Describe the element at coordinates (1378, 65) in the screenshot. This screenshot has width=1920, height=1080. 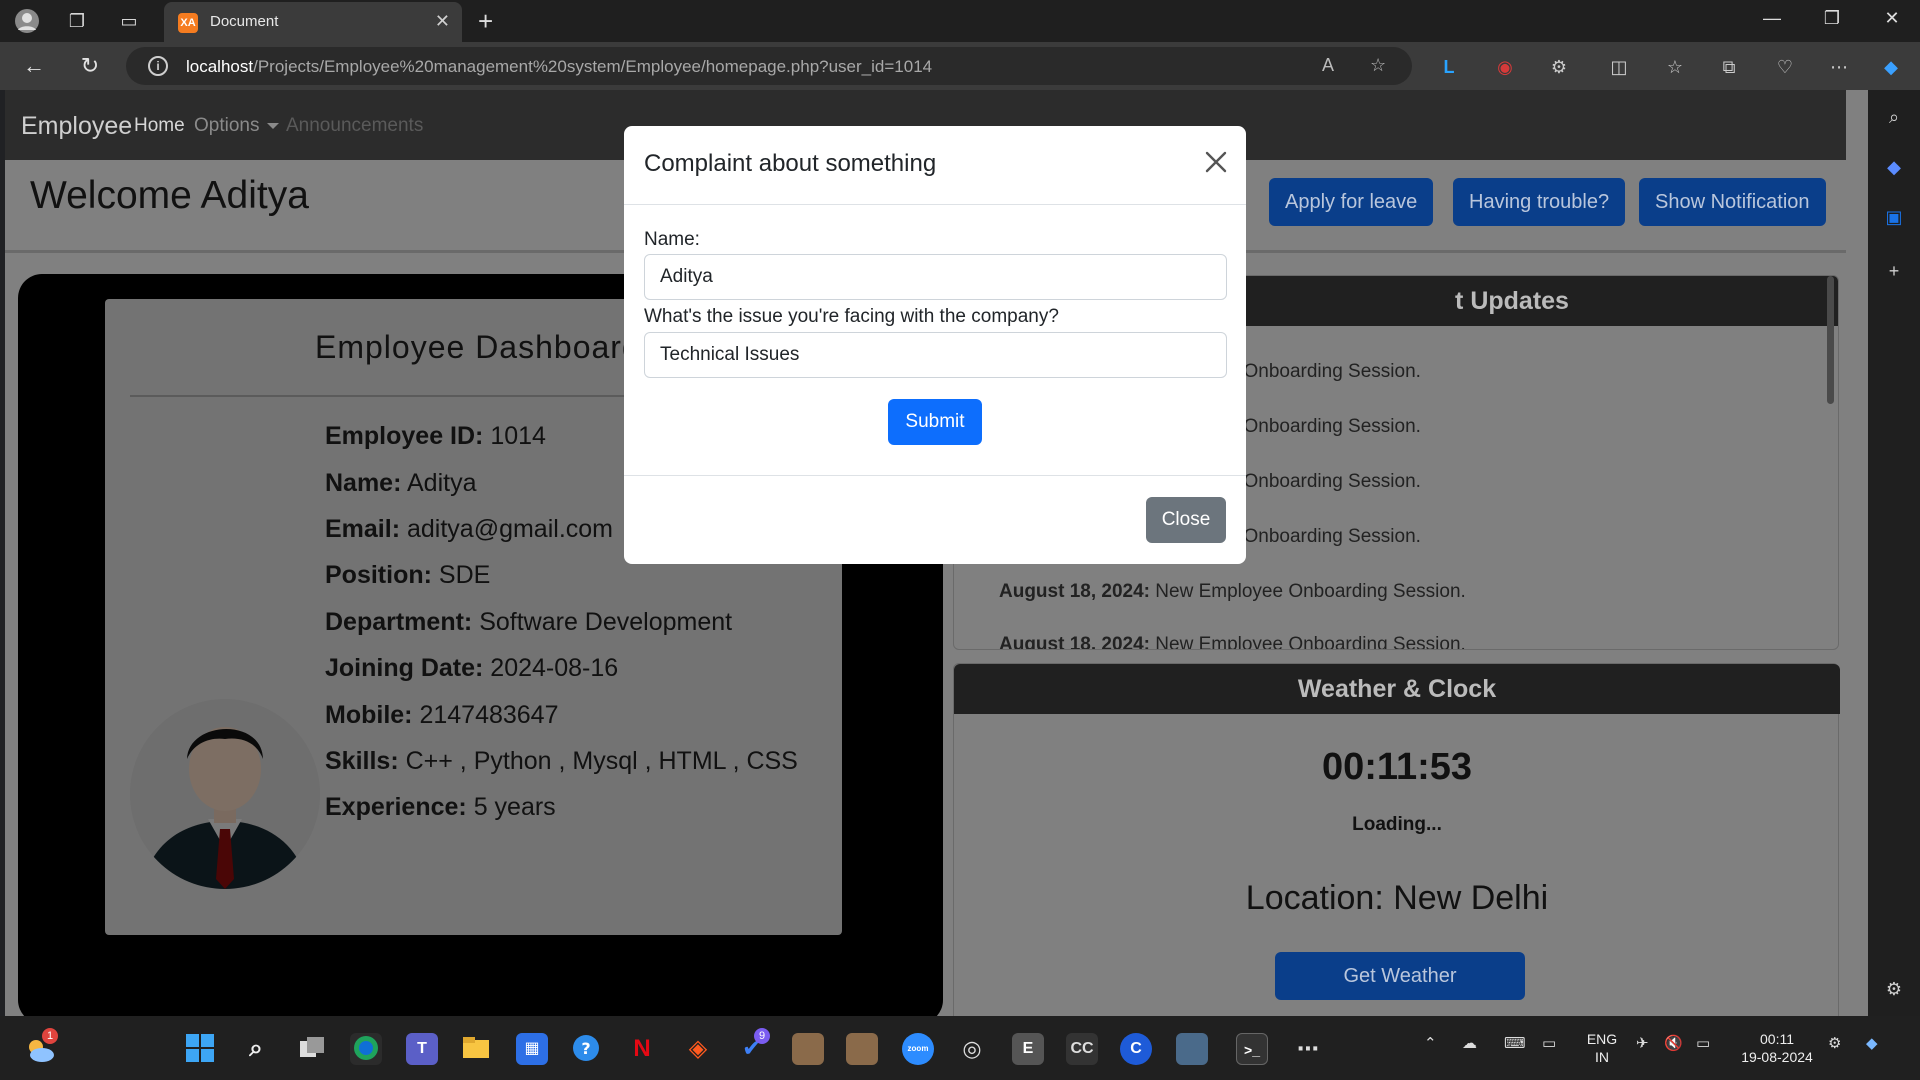
I see `favorite-star-icon: ☆` at that location.